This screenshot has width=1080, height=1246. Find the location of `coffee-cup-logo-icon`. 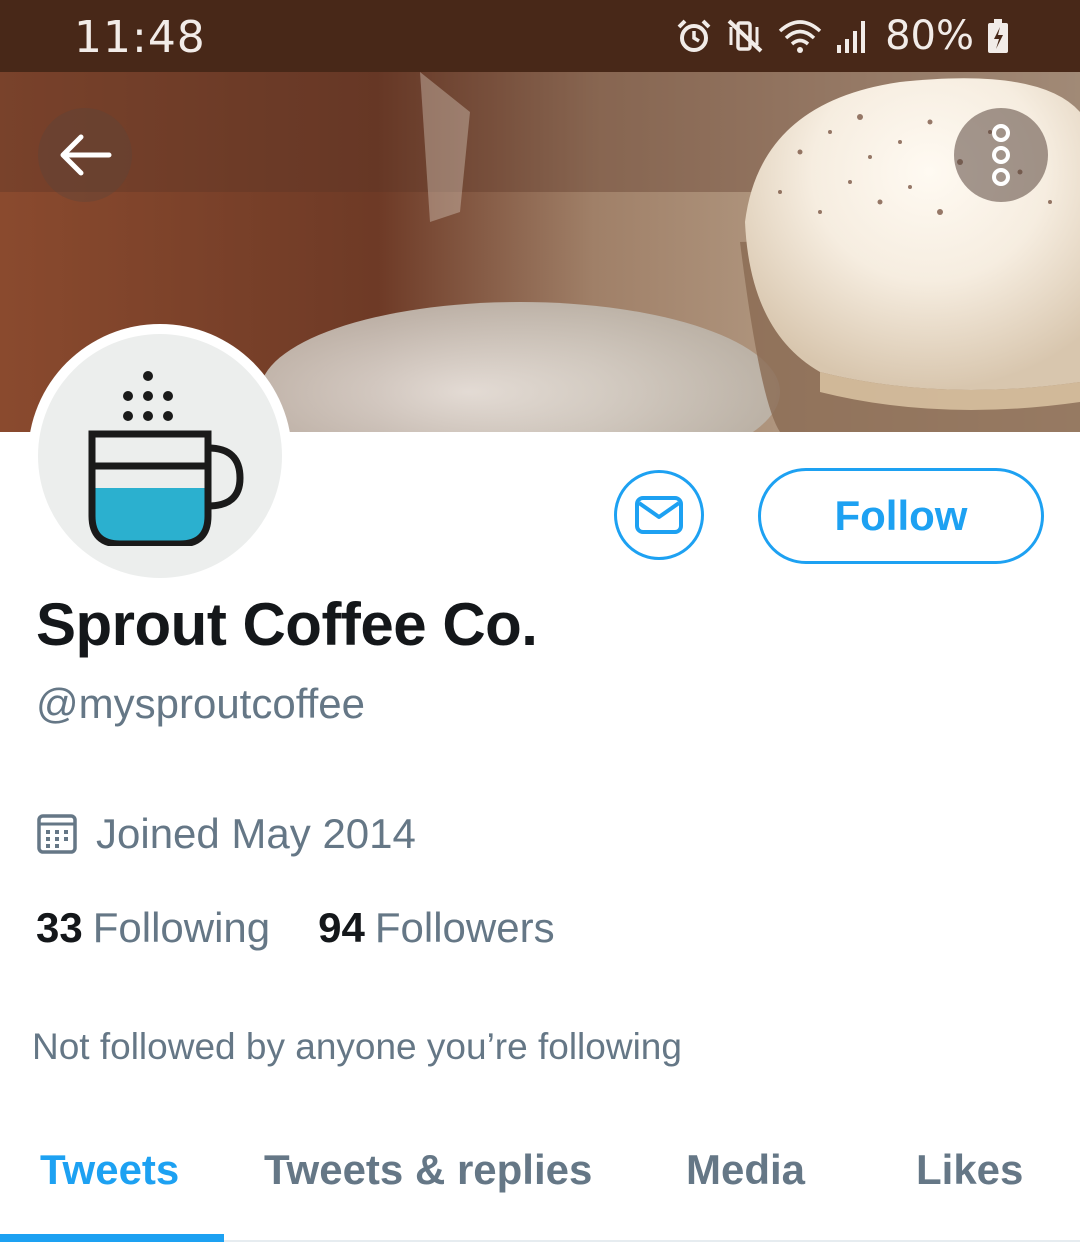

coffee-cup-logo-icon is located at coordinates (166, 458).